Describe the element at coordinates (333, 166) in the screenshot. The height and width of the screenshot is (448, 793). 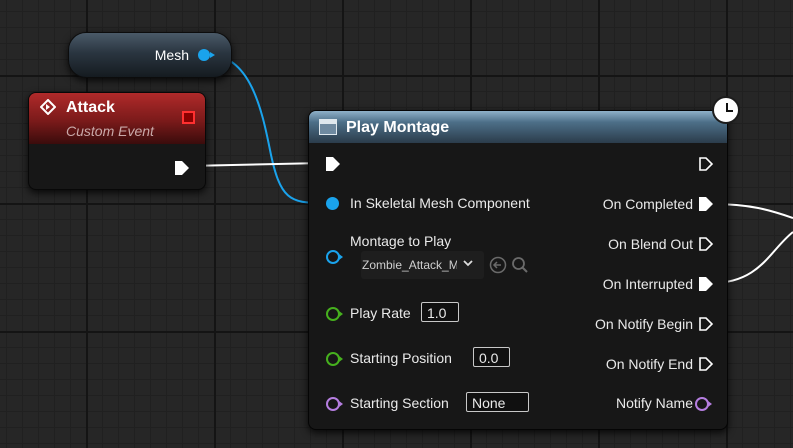
I see `exec-input-pin` at that location.